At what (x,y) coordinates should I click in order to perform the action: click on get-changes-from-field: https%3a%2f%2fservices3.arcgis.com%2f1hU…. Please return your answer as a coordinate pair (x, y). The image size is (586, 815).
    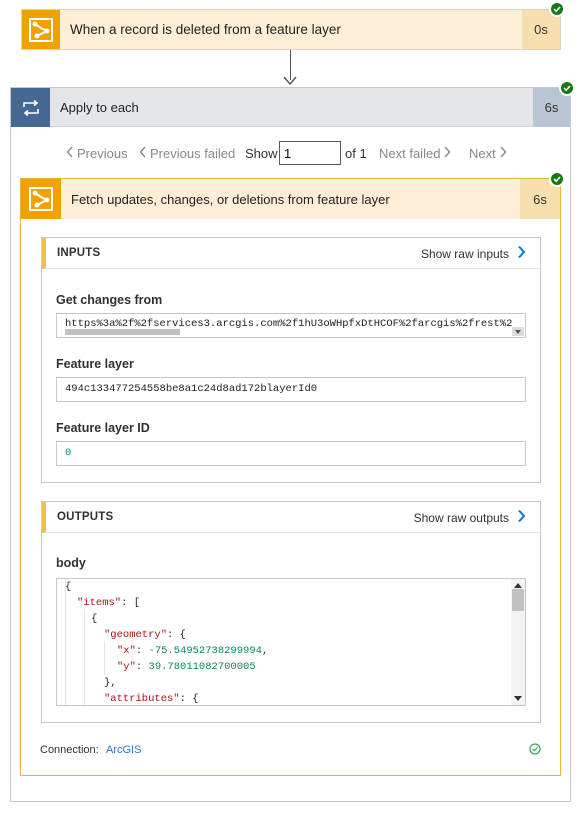
    Looking at the image, I should click on (291, 325).